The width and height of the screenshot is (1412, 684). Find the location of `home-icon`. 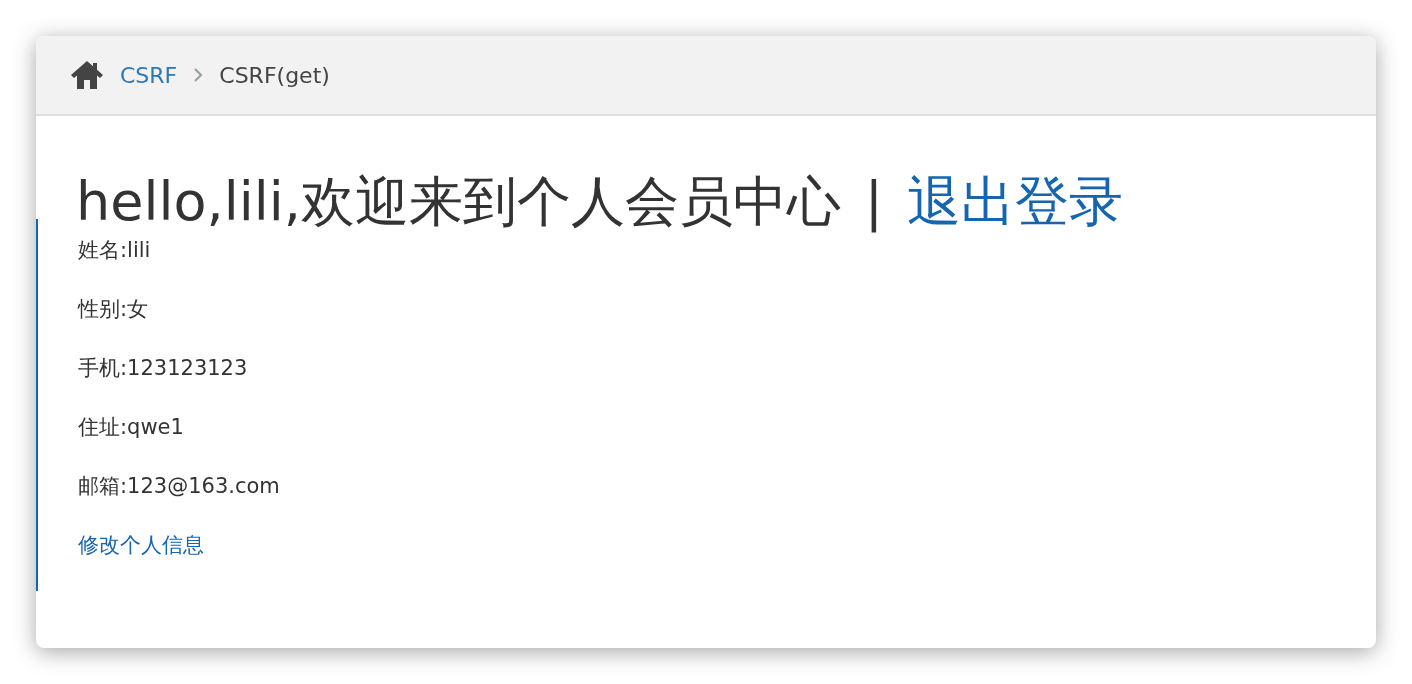

home-icon is located at coordinates (87, 75).